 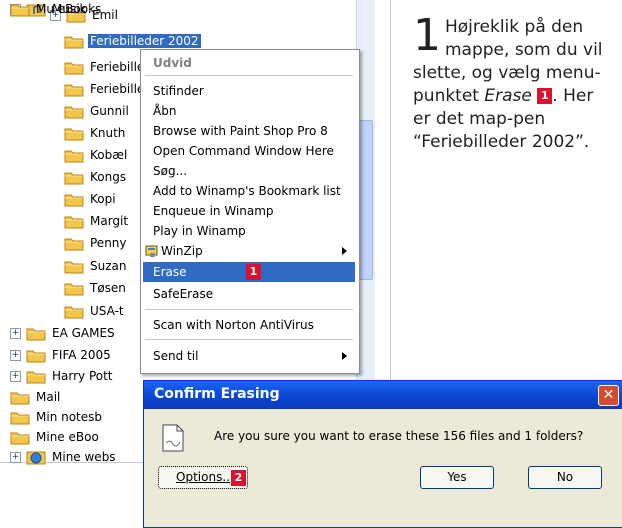 I want to click on tree-item: Kongs, so click(x=96, y=177).